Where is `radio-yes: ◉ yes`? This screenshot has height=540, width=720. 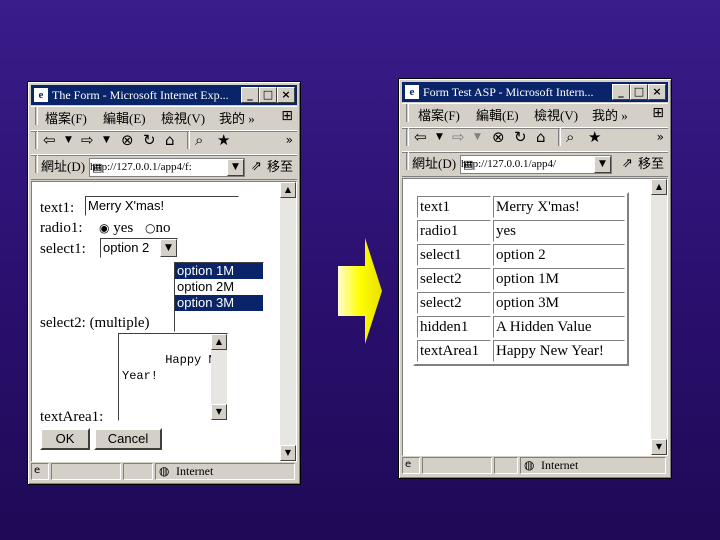
radio-yes: ◉ yes is located at coordinates (116, 228).